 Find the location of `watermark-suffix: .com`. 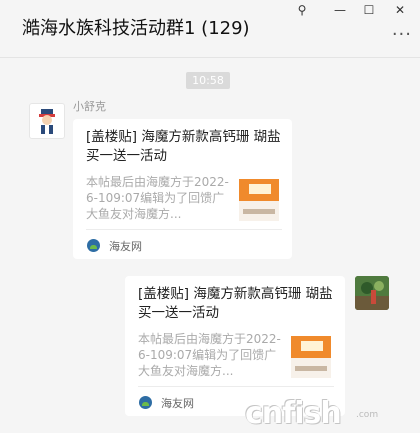

watermark-suffix: .com is located at coordinates (367, 415).